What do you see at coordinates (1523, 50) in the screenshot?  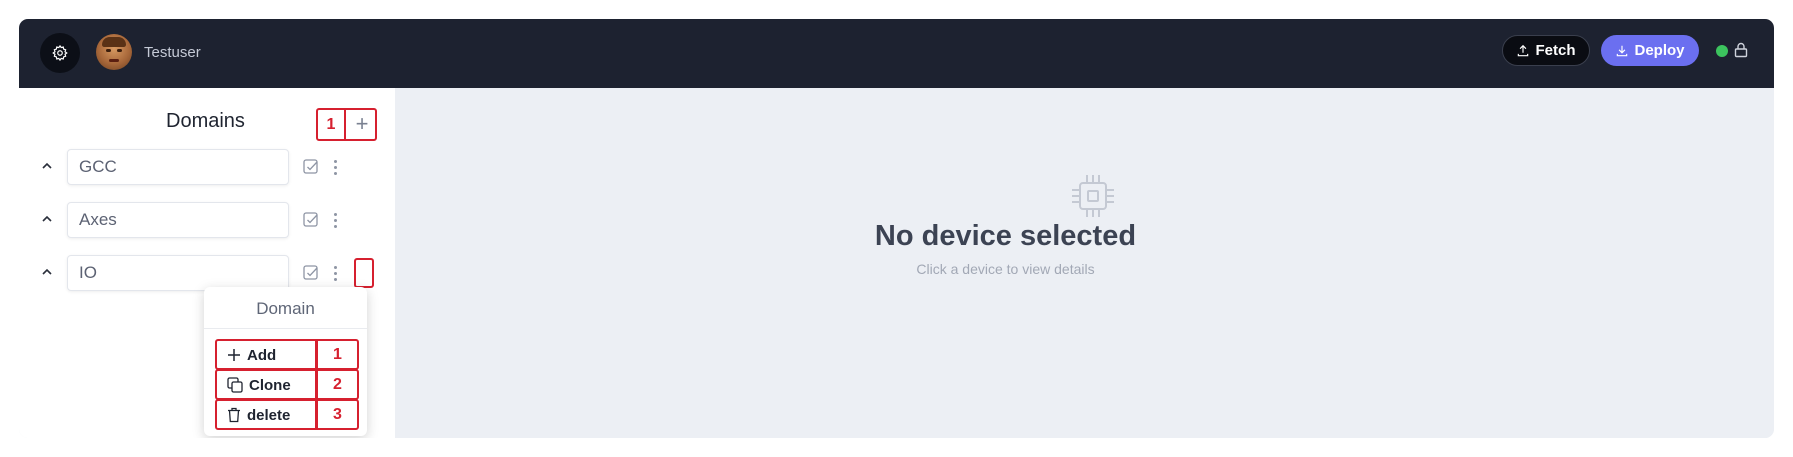 I see `upload-icon` at bounding box center [1523, 50].